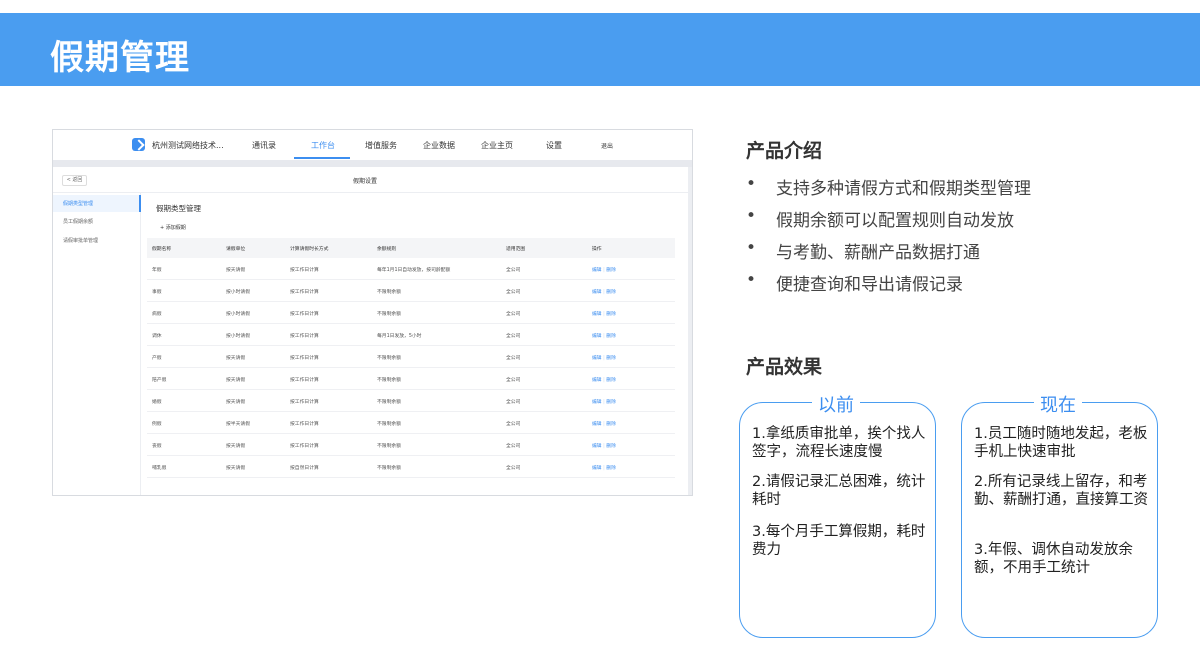 The height and width of the screenshot is (659, 1200). What do you see at coordinates (1061, 443) in the screenshot?
I see `after-item: 1.员工随时随地发起，老板手机上快速审批` at bounding box center [1061, 443].